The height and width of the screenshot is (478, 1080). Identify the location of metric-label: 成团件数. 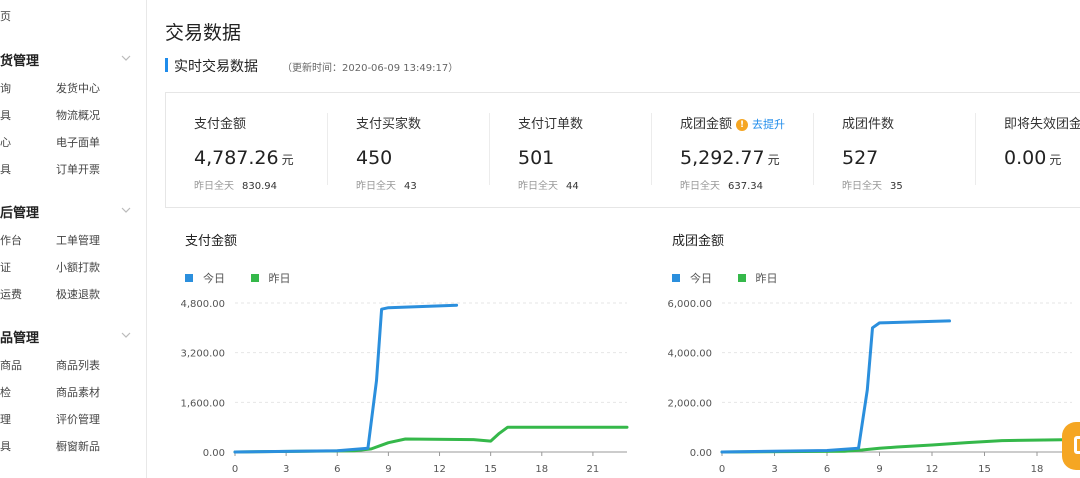
(868, 124).